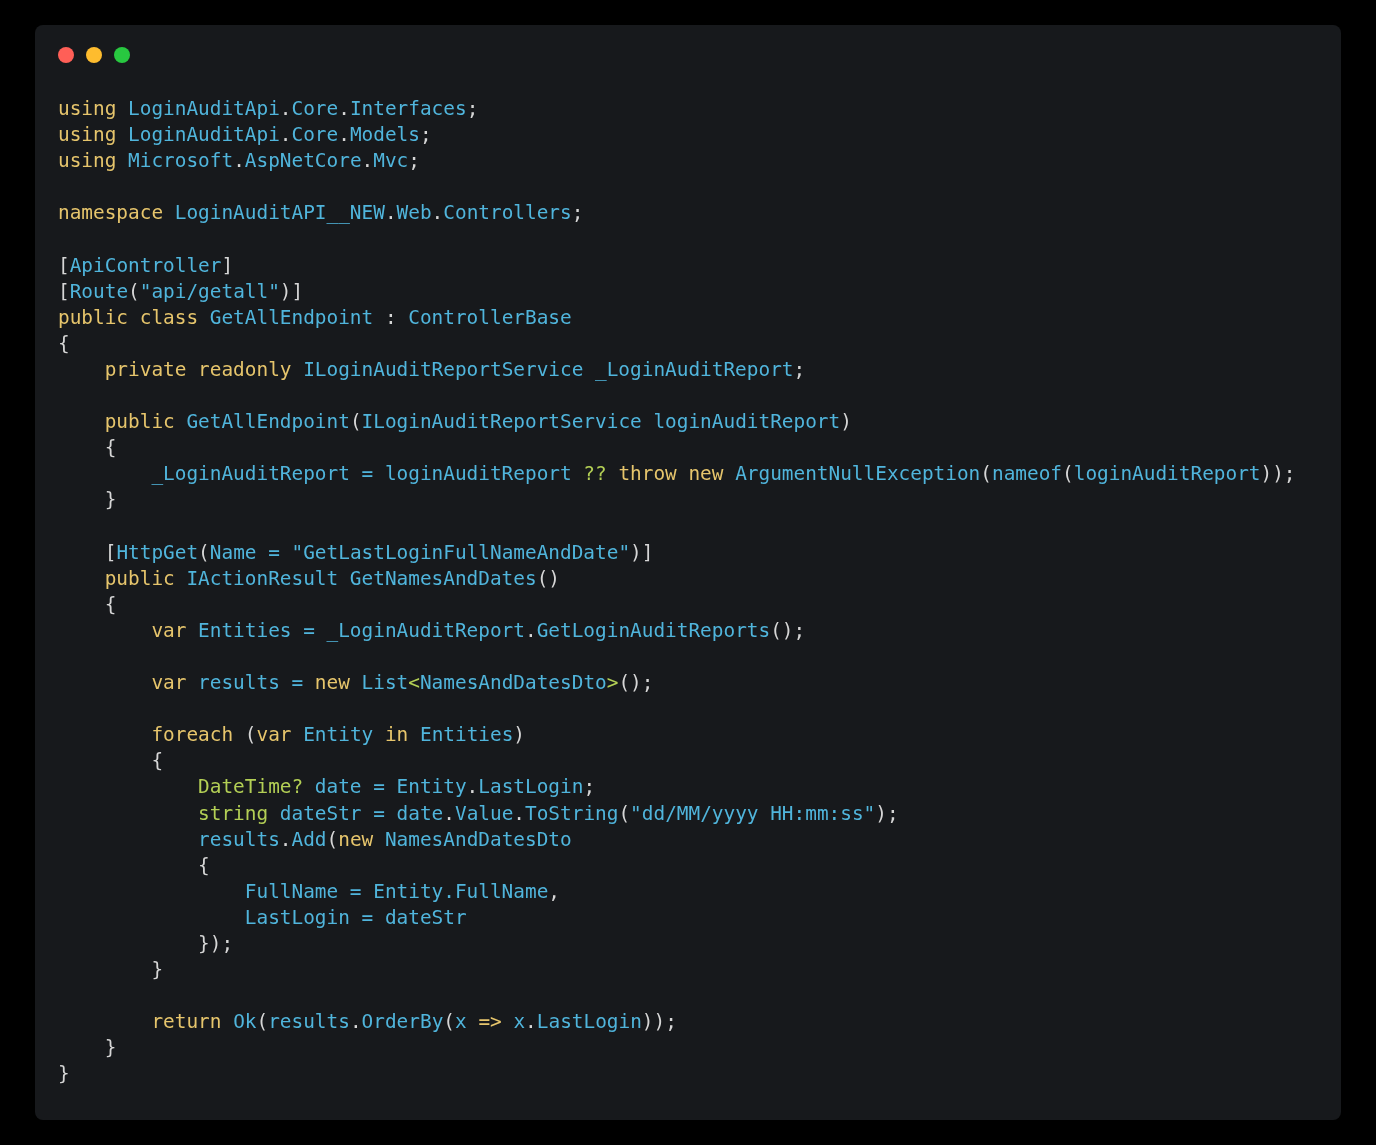 Image resolution: width=1376 pixels, height=1145 pixels. I want to click on code-line: _LoginAuditReport = loginAuditReport ?? throw new ArgumentNullException(nameof(loginAuditReport));, so click(723, 474).